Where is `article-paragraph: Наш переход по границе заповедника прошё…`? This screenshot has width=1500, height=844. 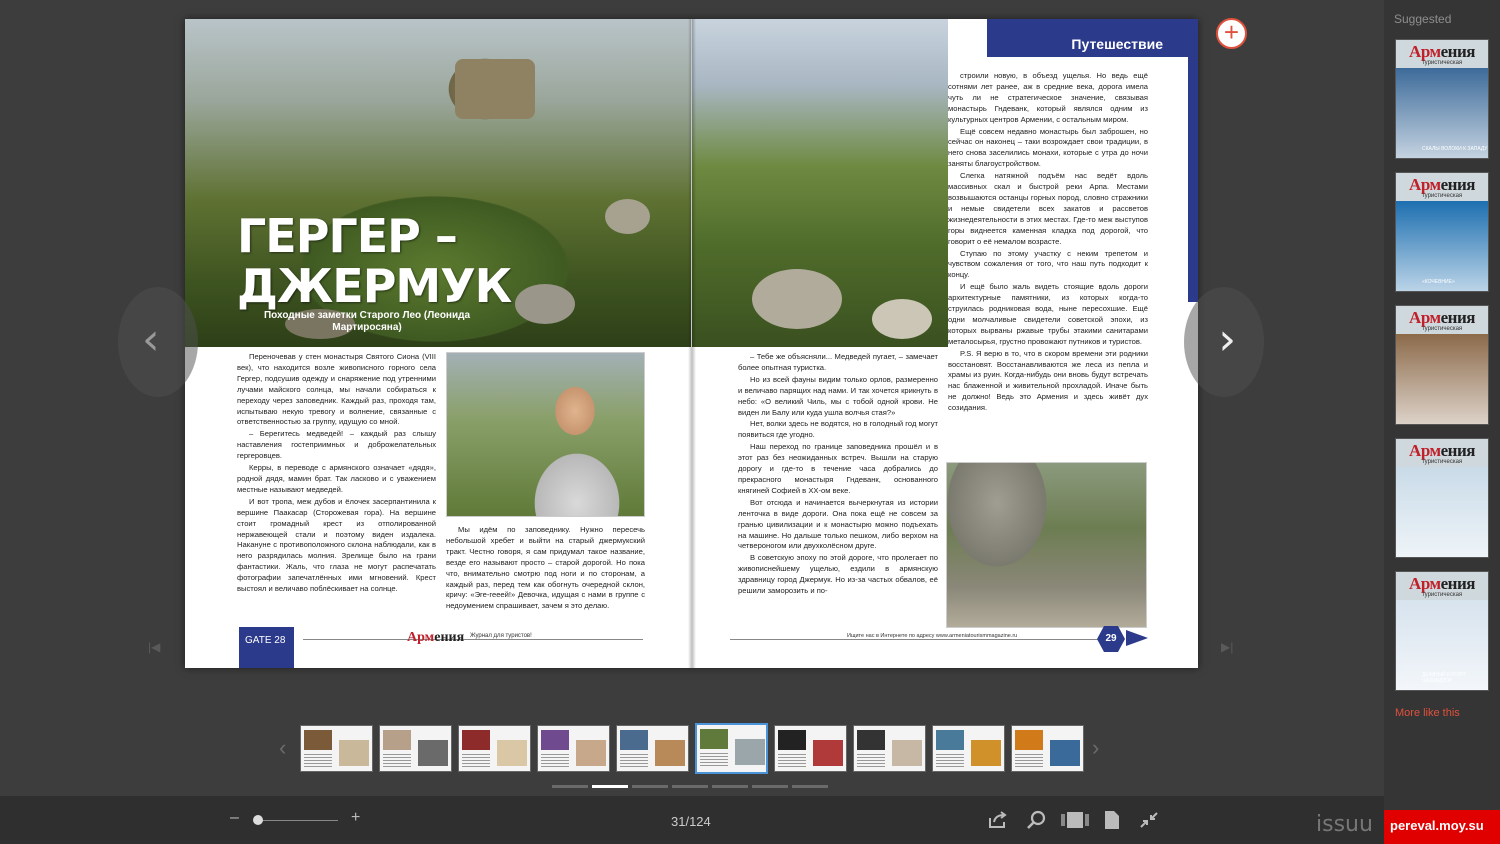 article-paragraph: Наш переход по границе заповедника прошё… is located at coordinates (838, 468).